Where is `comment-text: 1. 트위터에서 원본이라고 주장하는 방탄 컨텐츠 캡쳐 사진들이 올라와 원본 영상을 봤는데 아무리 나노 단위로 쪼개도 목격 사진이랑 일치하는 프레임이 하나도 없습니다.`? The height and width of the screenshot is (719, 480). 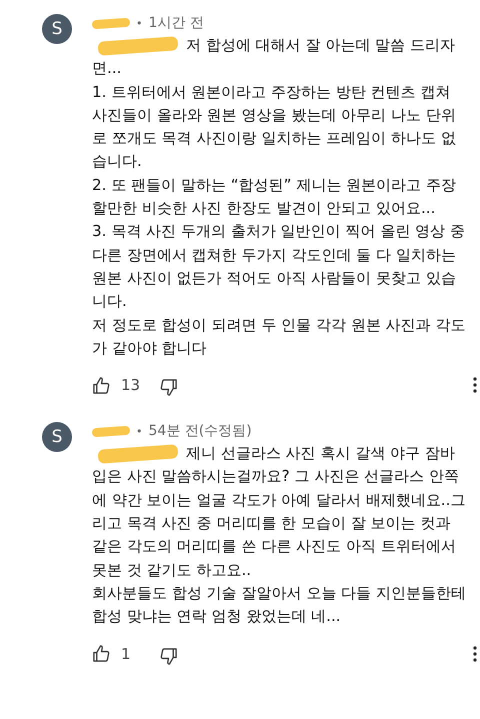
comment-text: 1. 트위터에서 원본이라고 주장하는 방탄 컨텐츠 캡쳐 사진들이 올라와 원본 영상을 봤는데 아무리 나노 단위로 쪼개도 목격 사진이랑 일치하는 프레임이 하나도 없습니다. is located at coordinates (274, 127).